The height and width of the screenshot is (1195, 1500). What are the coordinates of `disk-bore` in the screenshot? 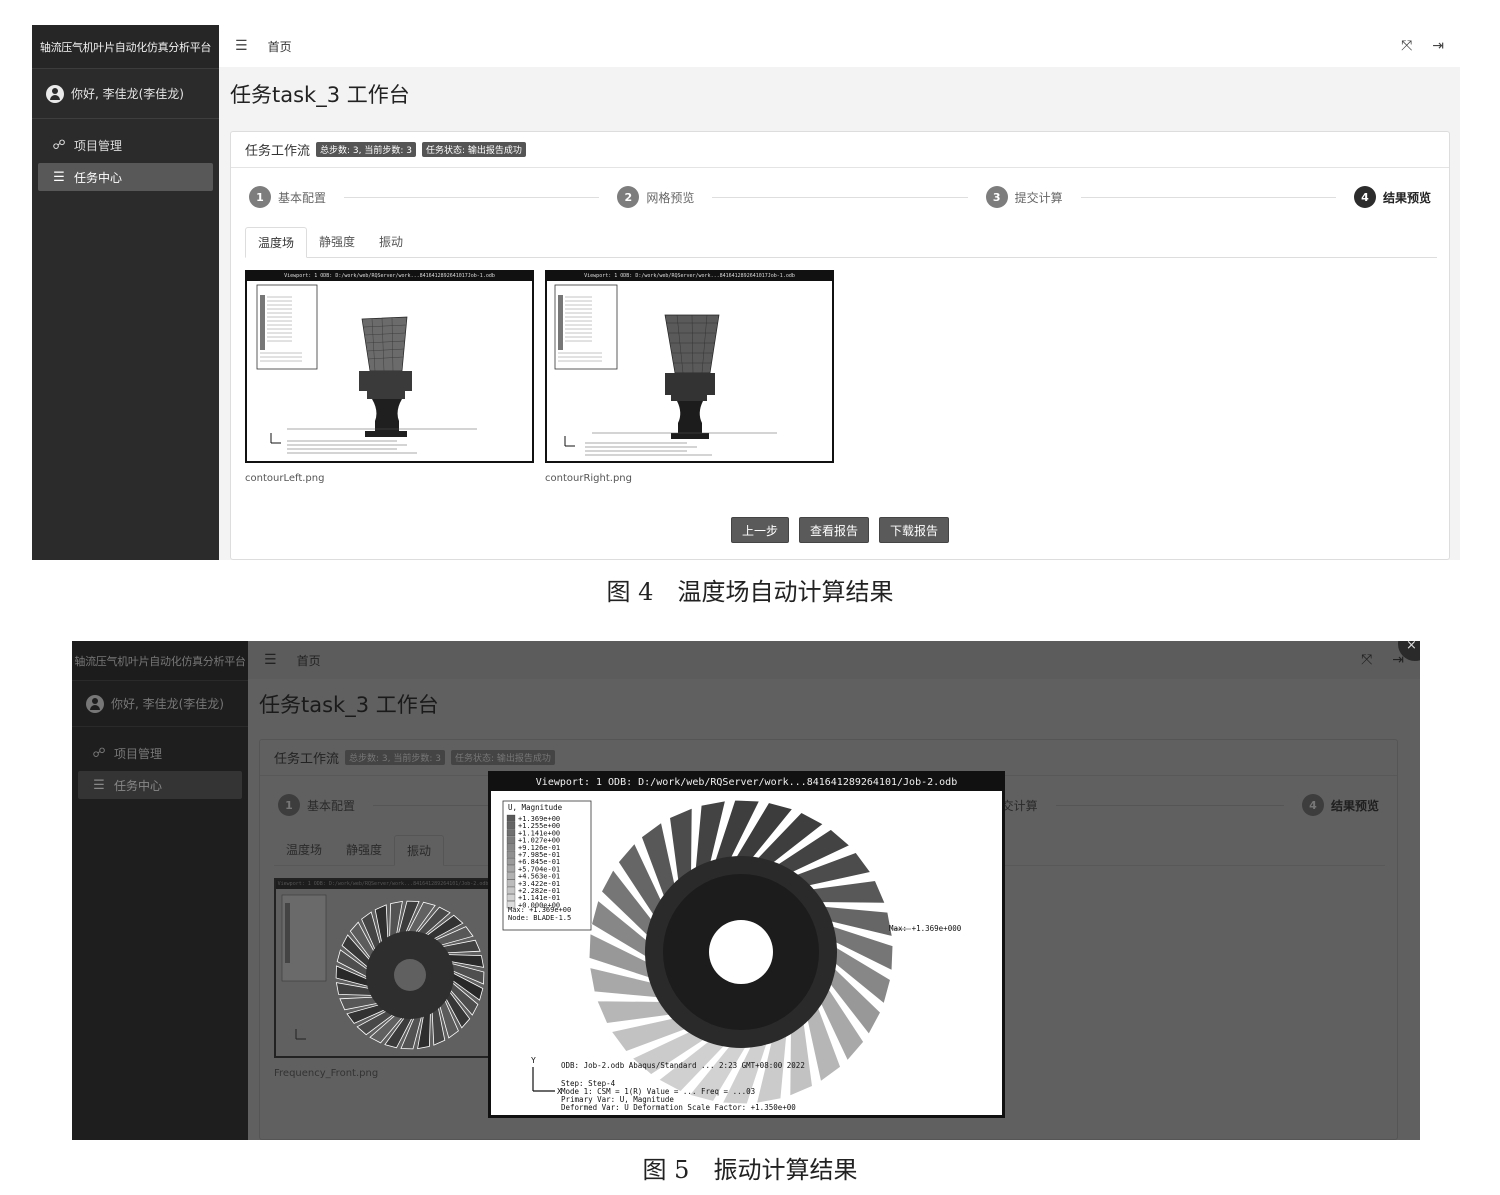 It's located at (741, 952).